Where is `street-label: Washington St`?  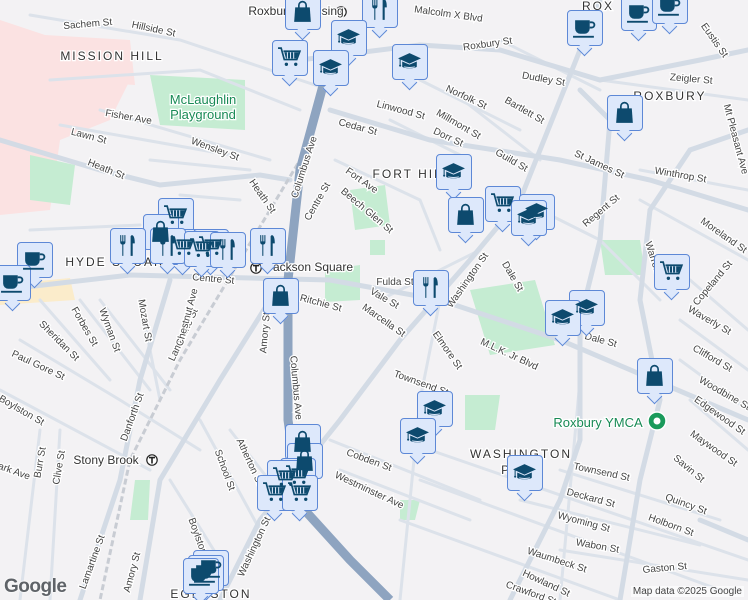
street-label: Washington St is located at coordinates (254, 546).